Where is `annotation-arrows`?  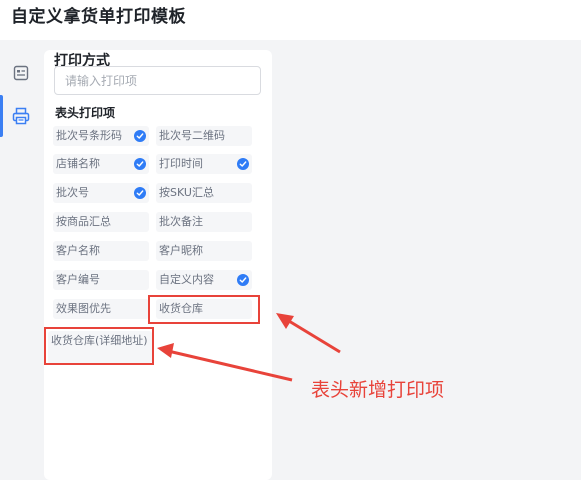
annotation-arrows is located at coordinates (249, 347).